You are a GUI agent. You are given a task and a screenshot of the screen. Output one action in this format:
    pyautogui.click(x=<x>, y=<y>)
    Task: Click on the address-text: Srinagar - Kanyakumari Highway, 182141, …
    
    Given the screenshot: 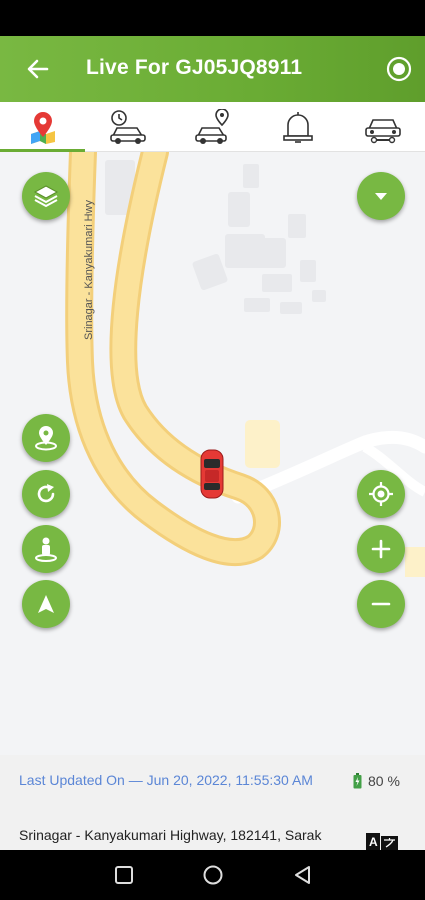 What is the action you would take?
    pyautogui.click(x=170, y=835)
    